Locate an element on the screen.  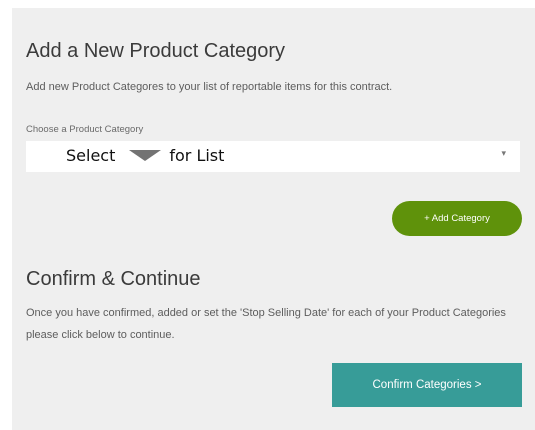
chevron-down-icon: ▾ is located at coordinates (503, 153).